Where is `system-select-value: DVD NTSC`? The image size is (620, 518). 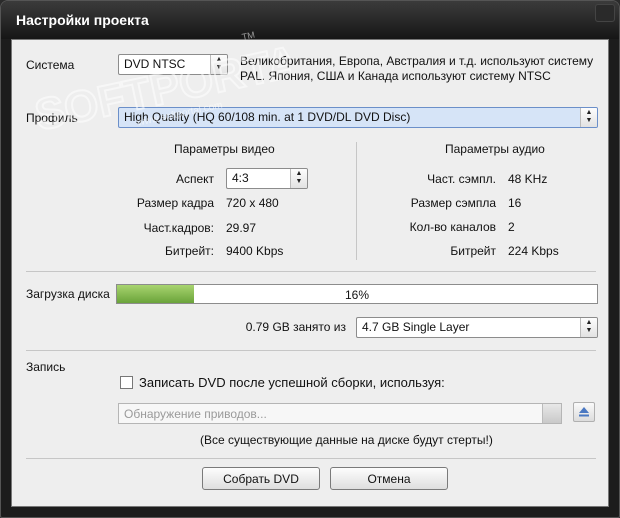 system-select-value: DVD NTSC is located at coordinates (155, 64).